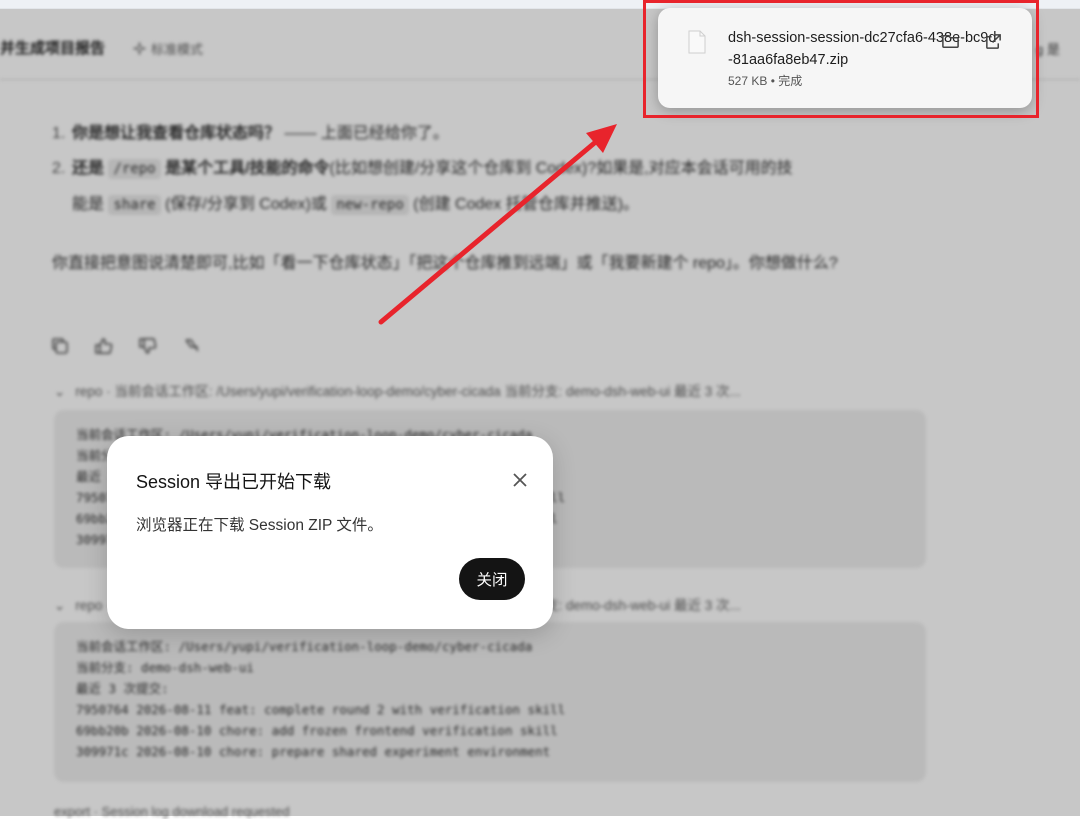 This screenshot has height=819, width=1080. Describe the element at coordinates (748, 81) in the screenshot. I see `download-size: 527 KB` at that location.